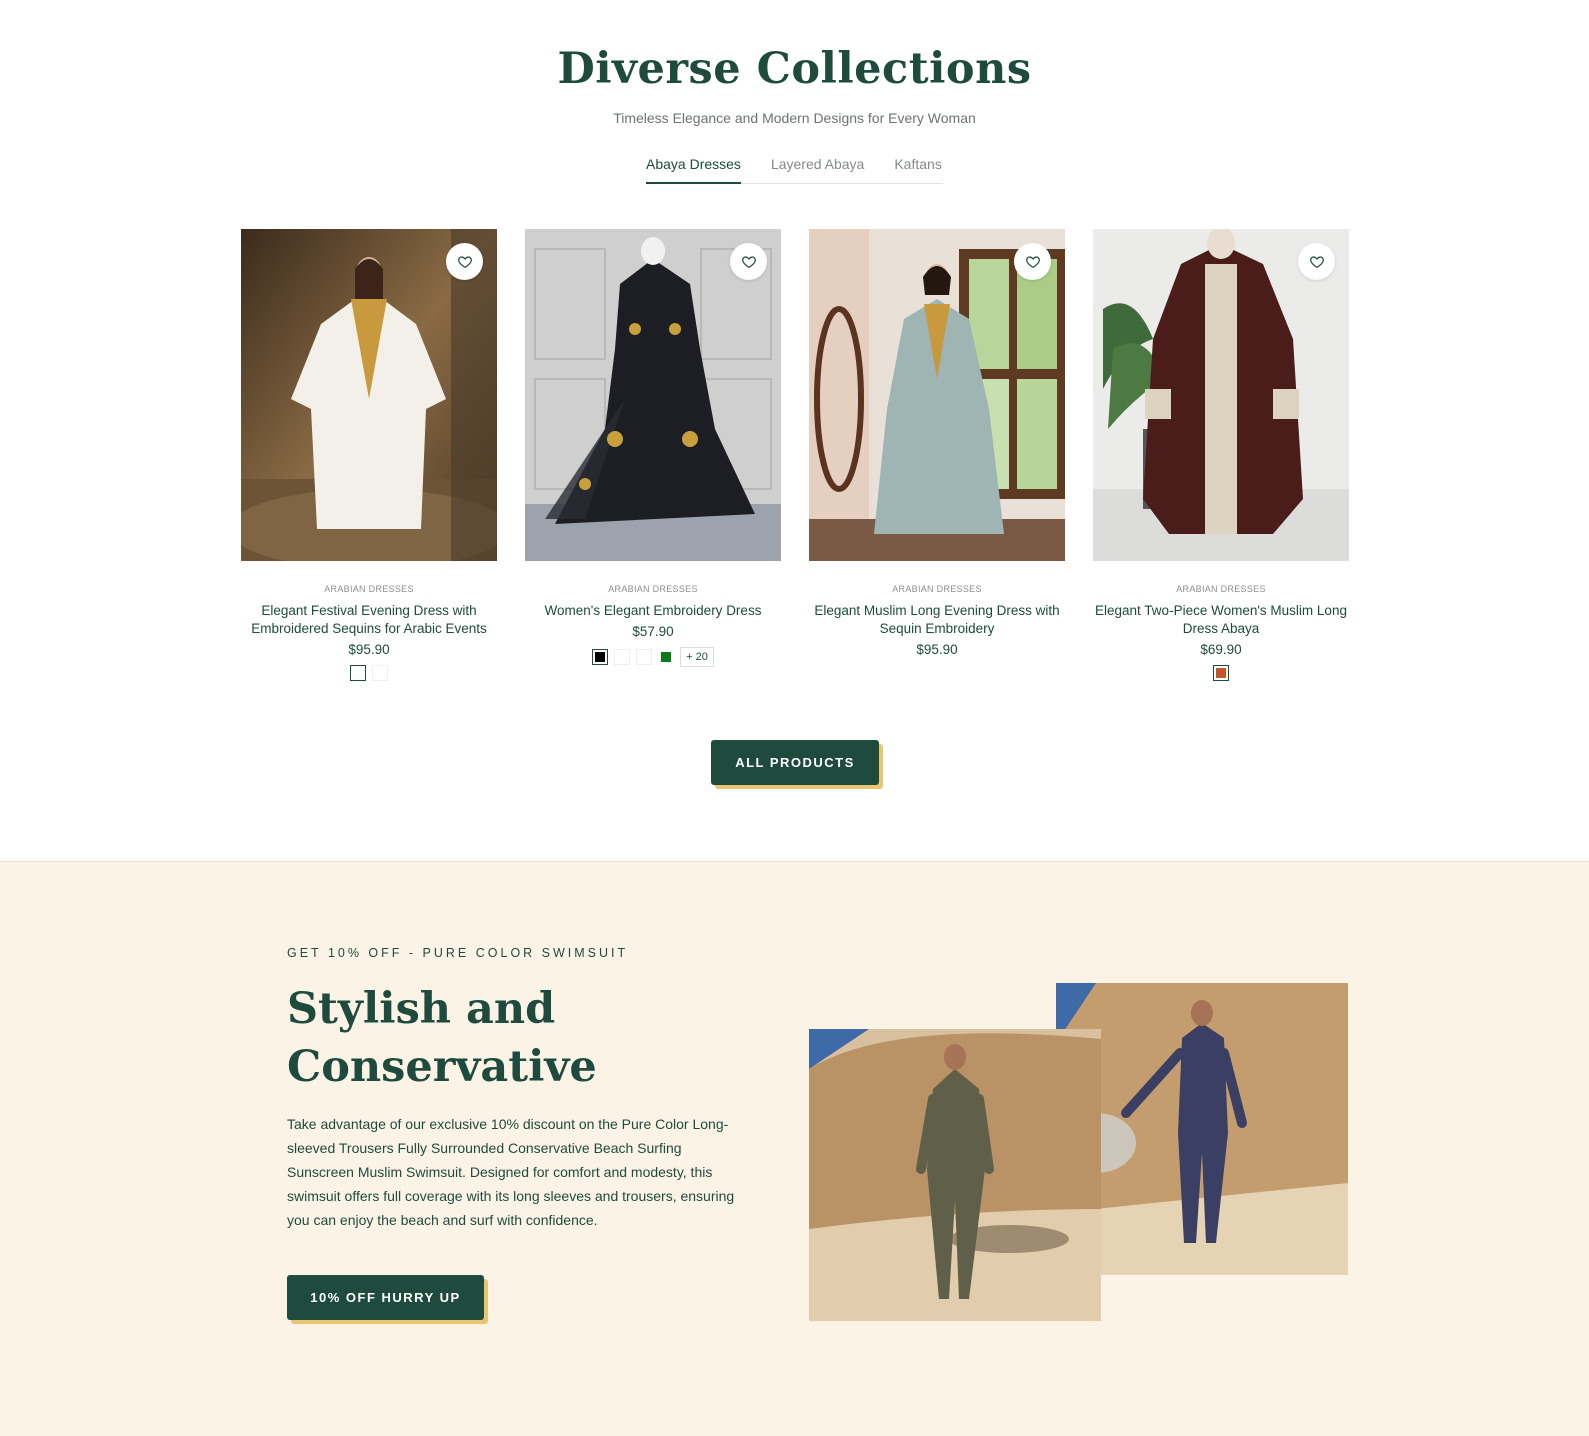 The width and height of the screenshot is (1589, 1436). Describe the element at coordinates (442, 1067) in the screenshot. I see `promo-title-line2: Conservative` at that location.